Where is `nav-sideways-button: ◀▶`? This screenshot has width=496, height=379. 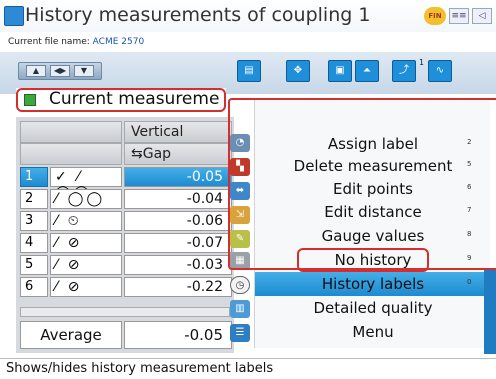
nav-sideways-button: ◀▶ is located at coordinates (60, 71).